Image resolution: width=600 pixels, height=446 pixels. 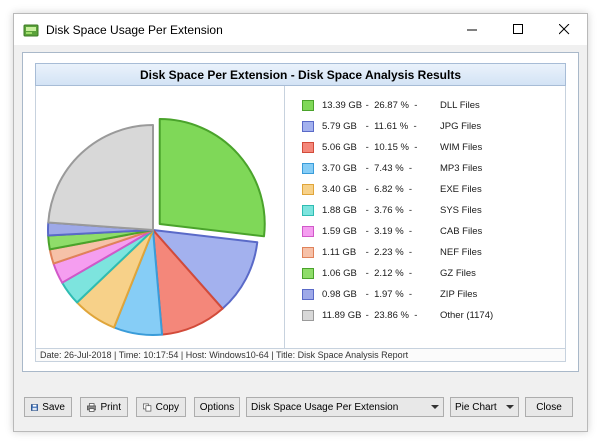 I want to click on legend-item: 1.59 GB - 3.19 % - CAB Files, so click(x=392, y=231).